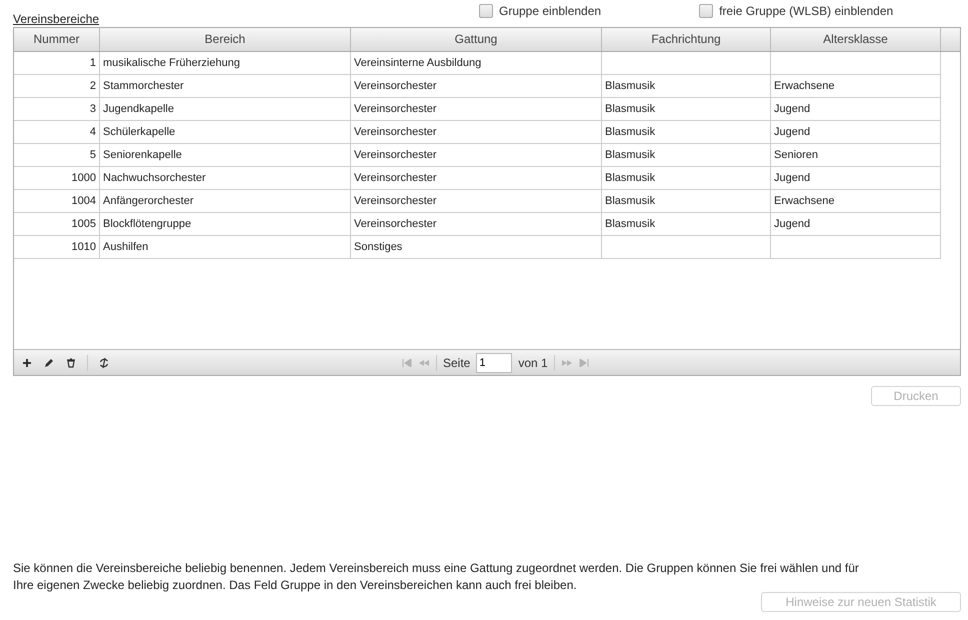 The image size is (968, 620). Describe the element at coordinates (476, 39) in the screenshot. I see `column-header: Gattung` at that location.